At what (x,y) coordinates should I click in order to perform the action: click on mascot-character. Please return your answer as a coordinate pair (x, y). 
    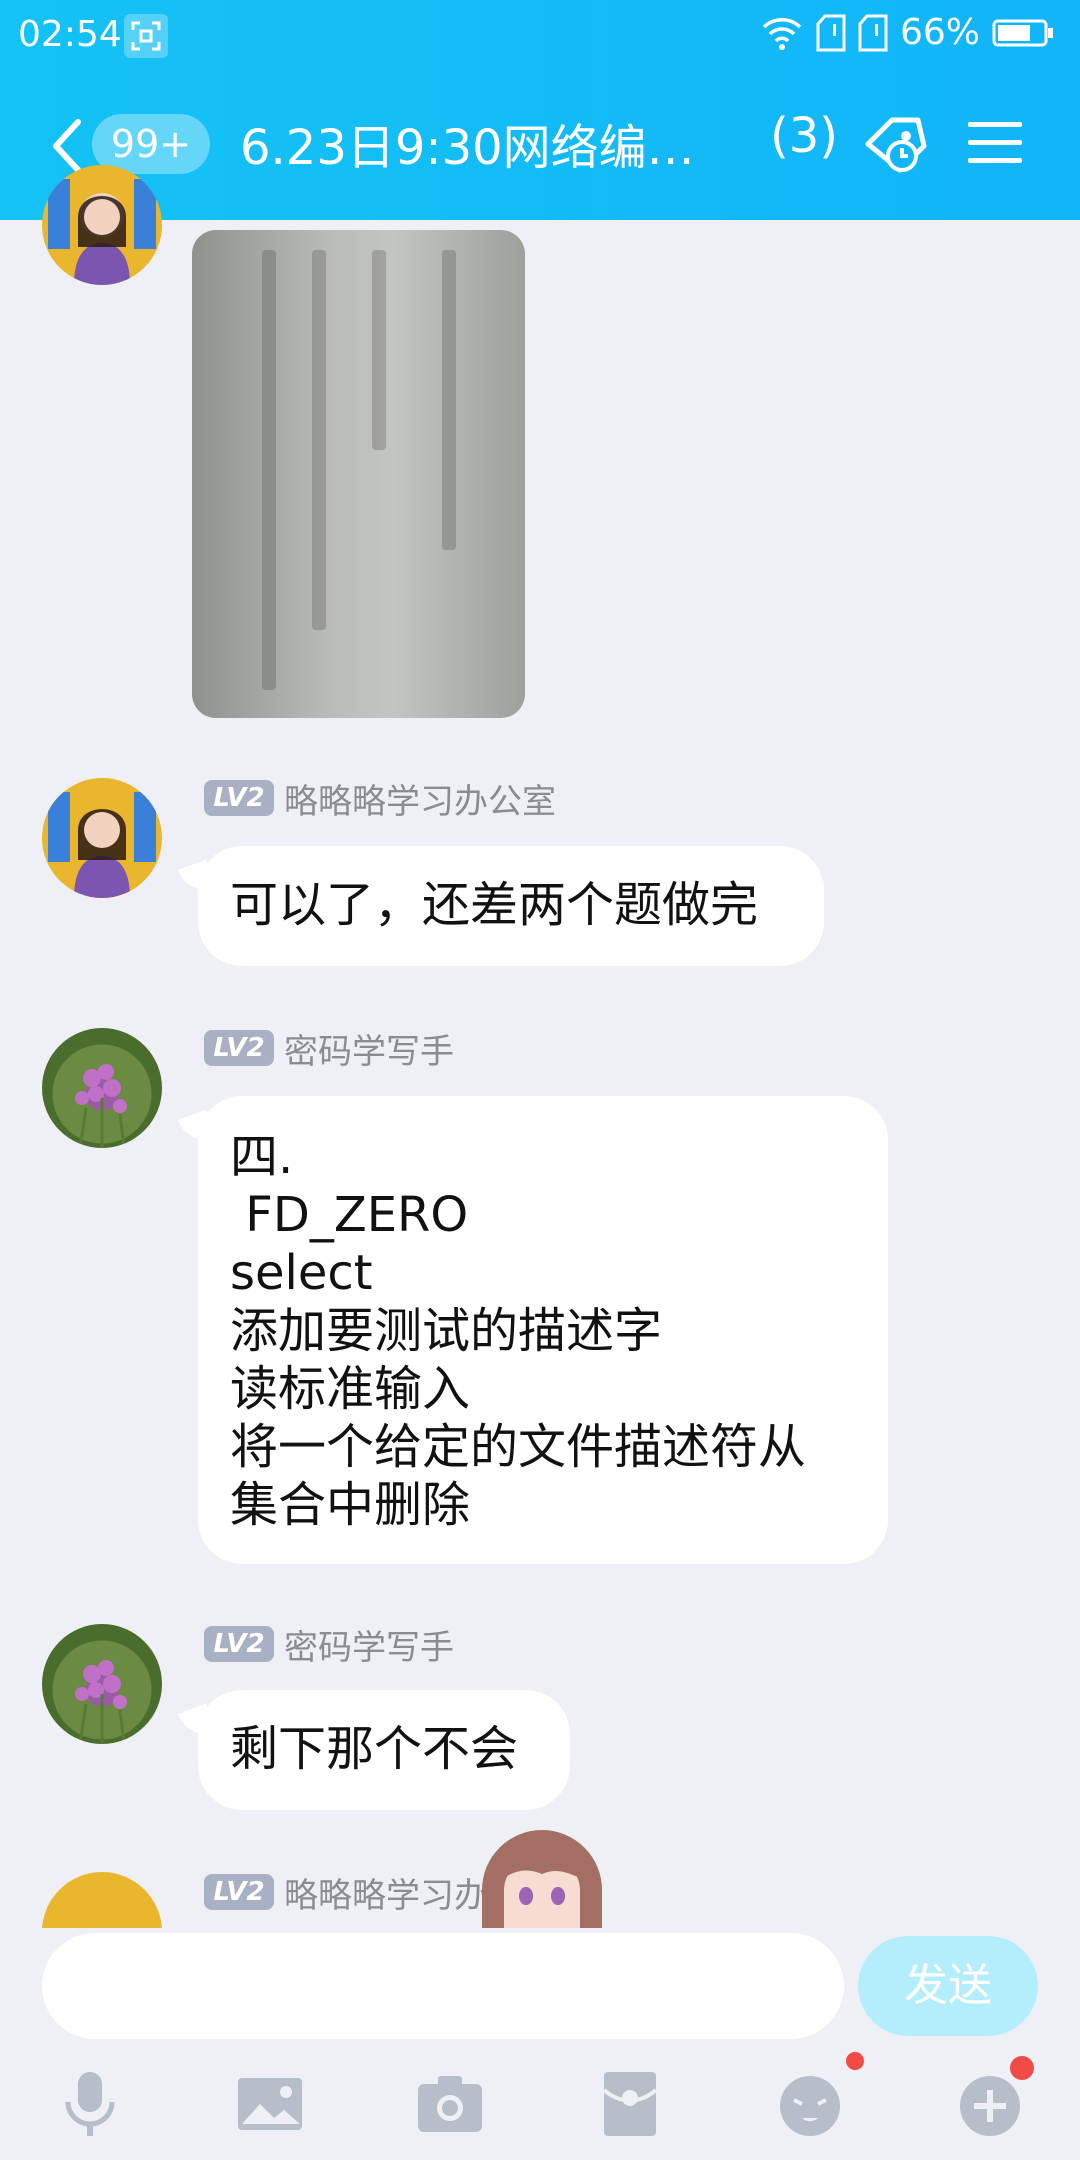
    Looking at the image, I should click on (542, 1880).